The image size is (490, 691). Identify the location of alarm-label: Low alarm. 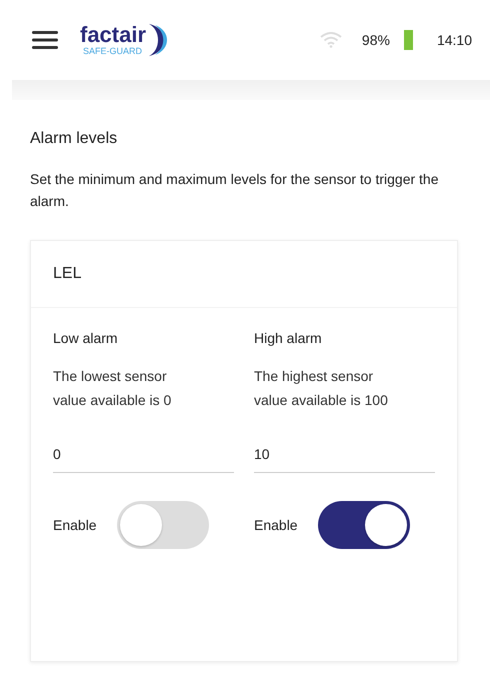
(86, 338).